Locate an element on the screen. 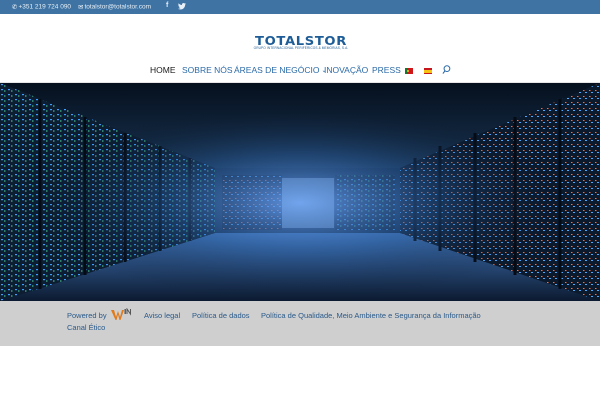 This screenshot has width=600, height=400. nav-areas-de-negocio: ÁREAS DE NEGÓCIO ⌄ is located at coordinates (280, 70).